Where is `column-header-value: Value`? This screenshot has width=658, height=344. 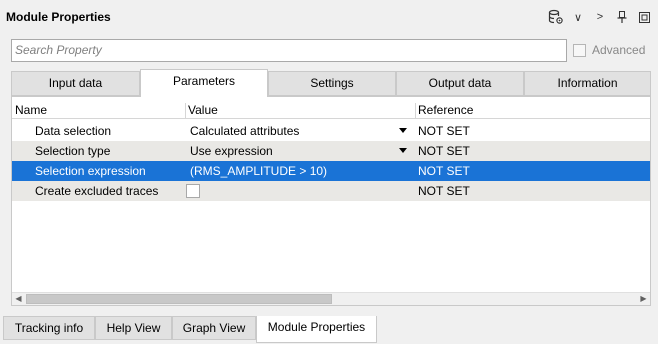
column-header-value: Value is located at coordinates (202, 111).